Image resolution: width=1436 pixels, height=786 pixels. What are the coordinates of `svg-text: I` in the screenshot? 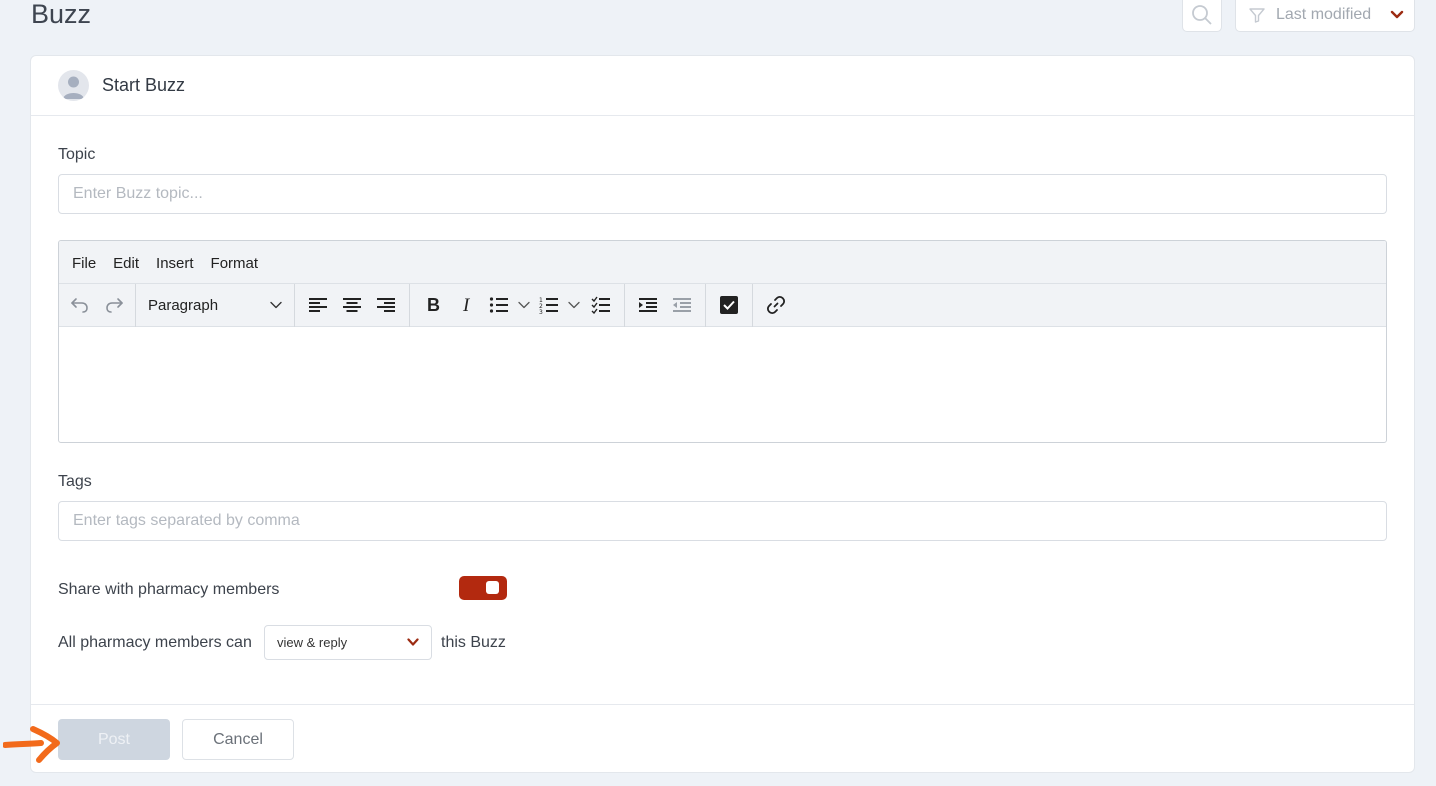 It's located at (466, 305).